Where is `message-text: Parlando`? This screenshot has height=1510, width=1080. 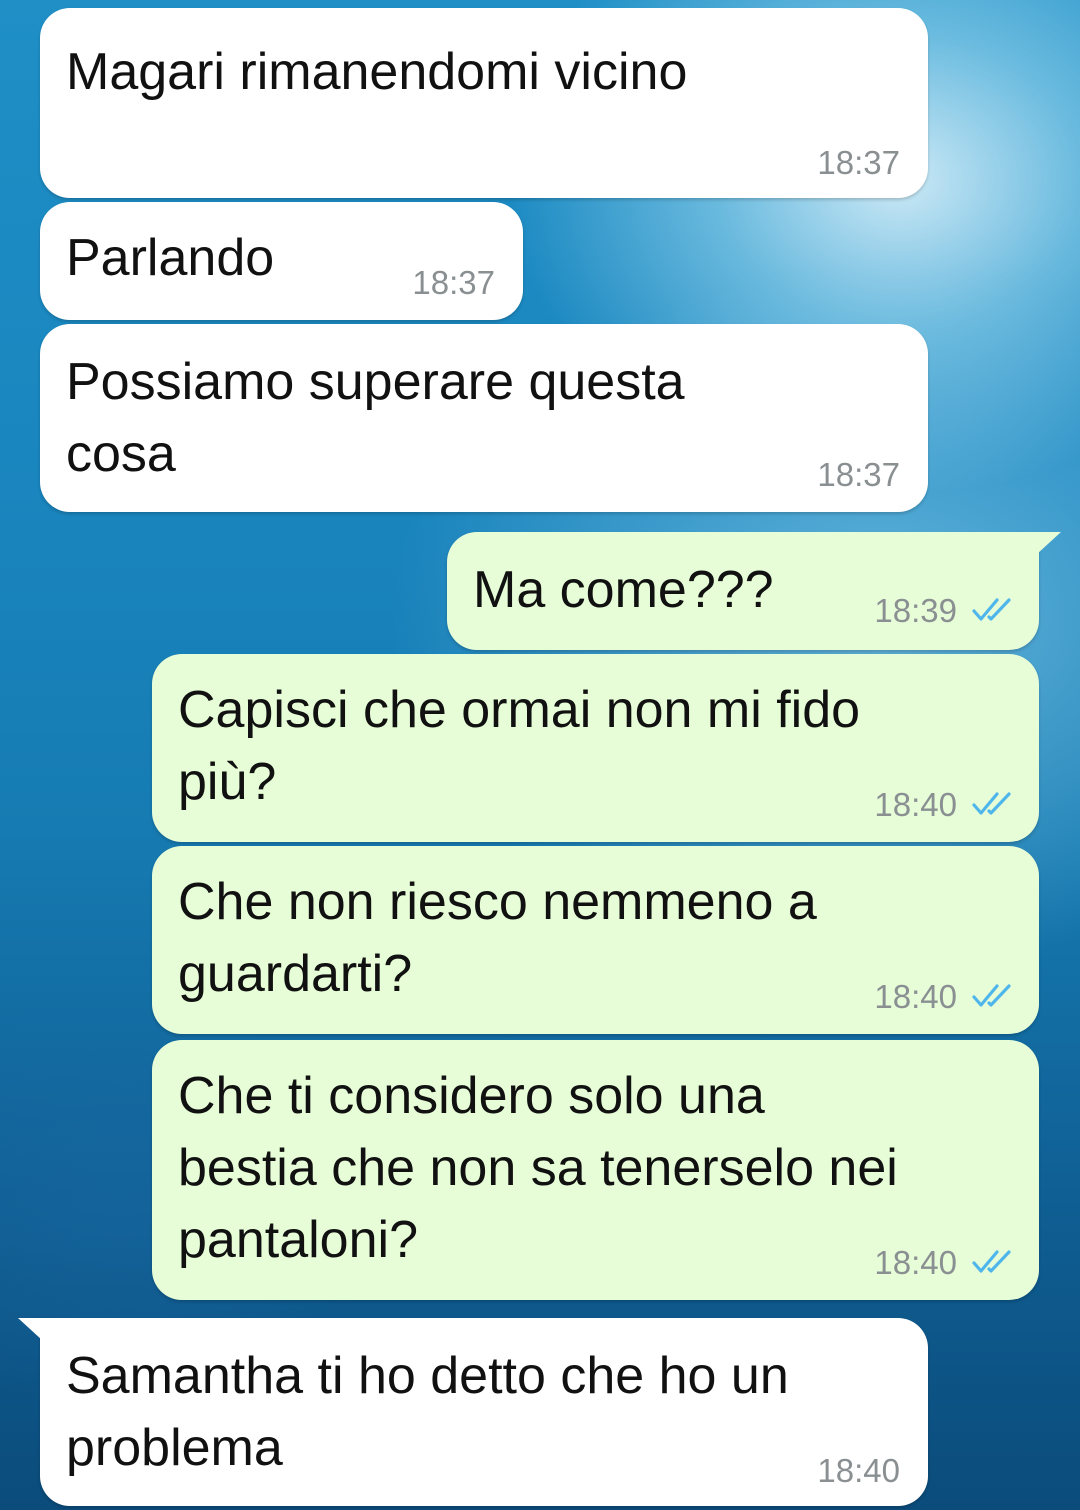 message-text: Parlando is located at coordinates (170, 258).